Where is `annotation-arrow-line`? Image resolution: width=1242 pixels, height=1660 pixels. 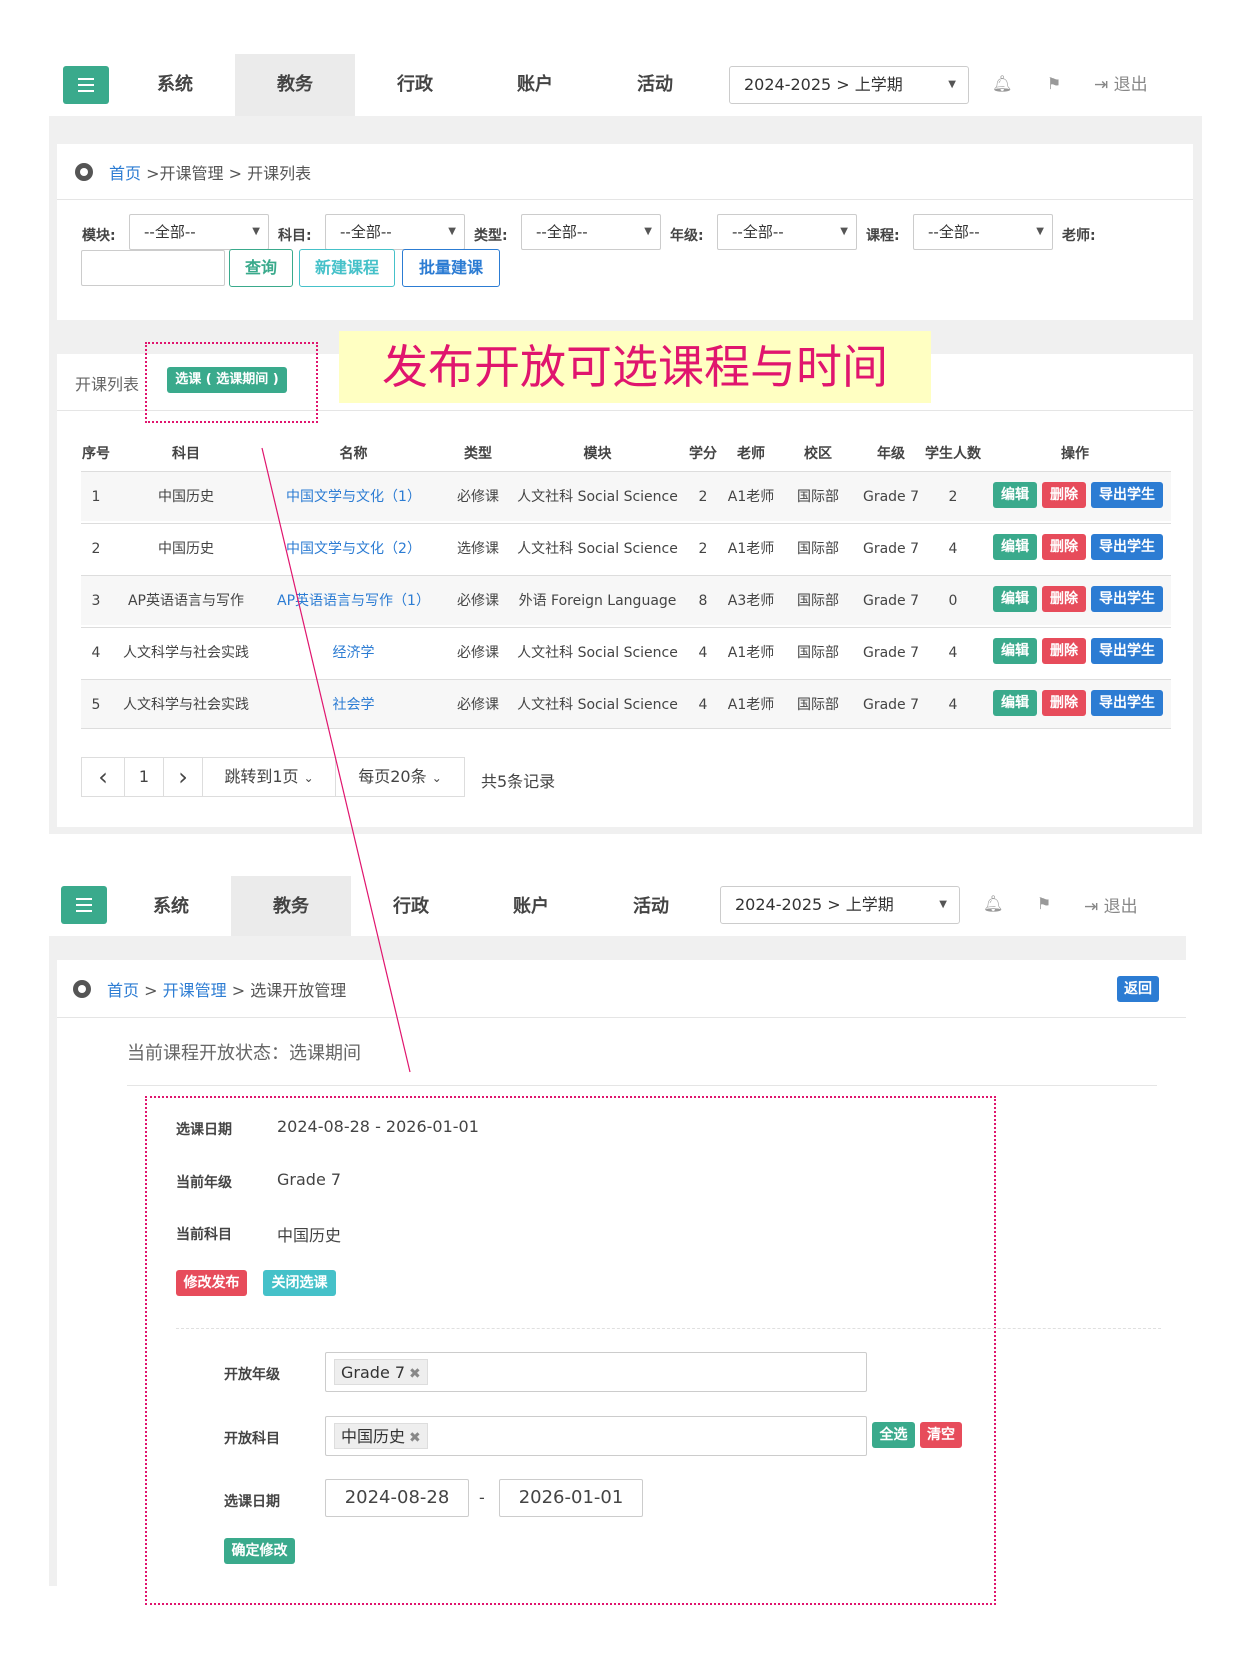 annotation-arrow-line is located at coordinates (336, 760).